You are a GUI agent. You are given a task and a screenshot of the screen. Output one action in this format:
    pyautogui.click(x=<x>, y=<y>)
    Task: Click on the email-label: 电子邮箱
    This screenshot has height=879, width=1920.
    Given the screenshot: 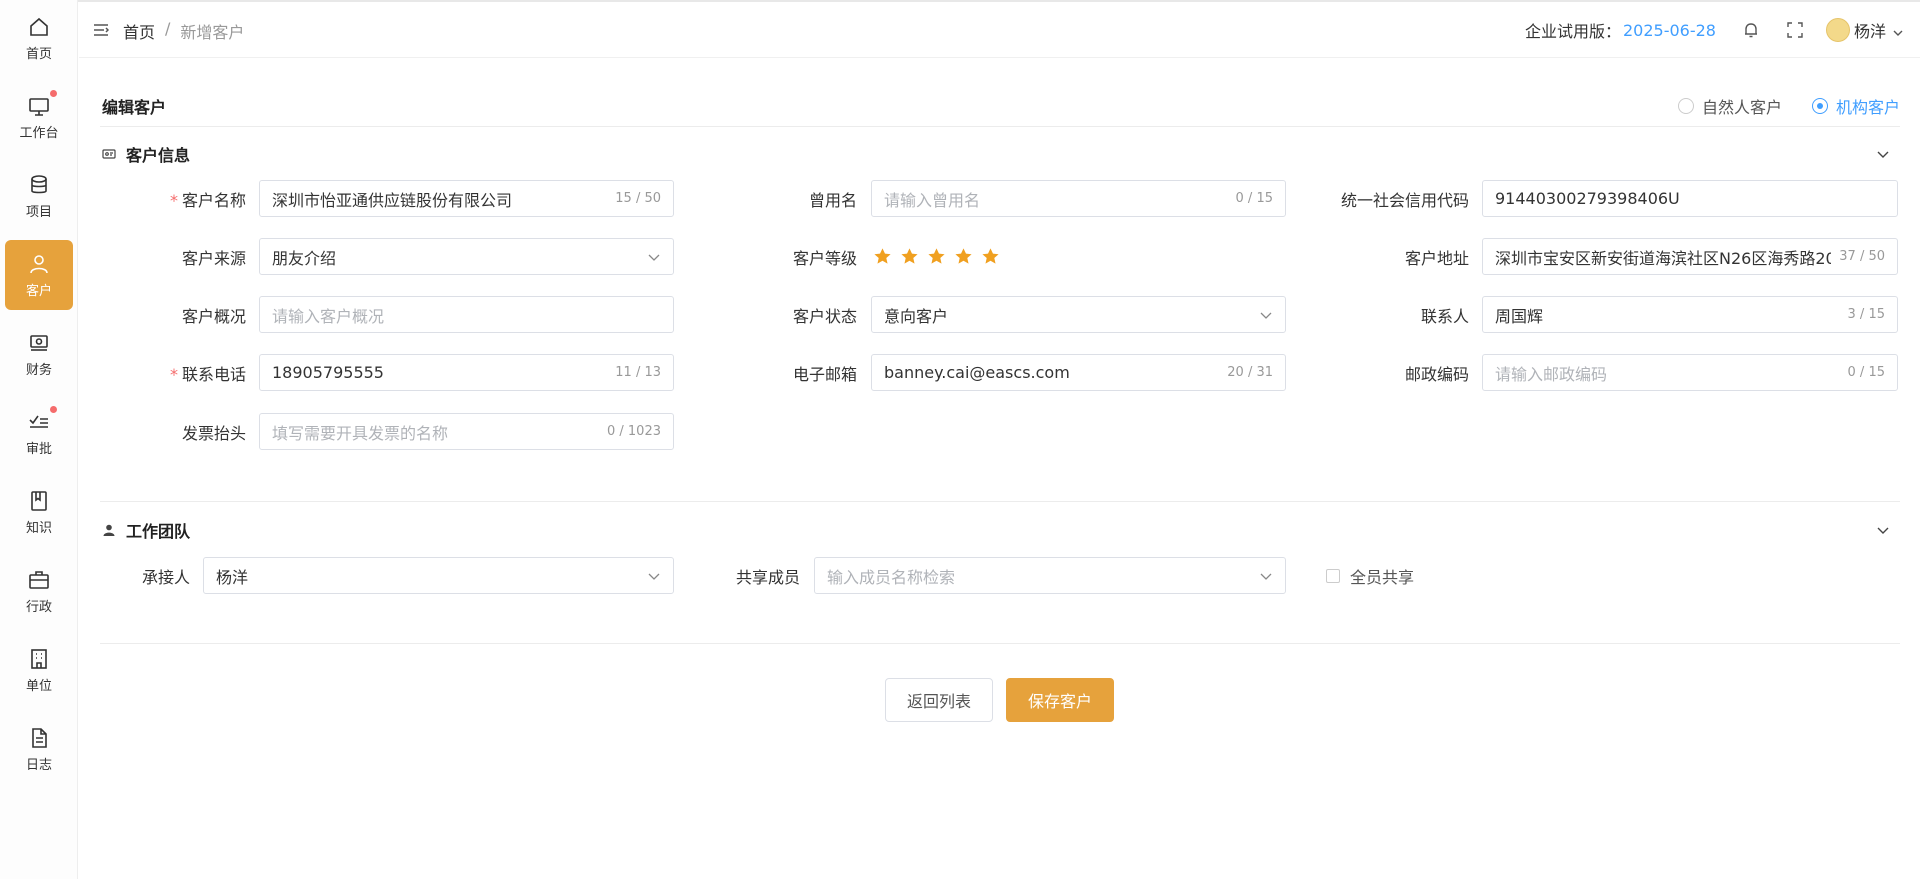 What is the action you would take?
    pyautogui.click(x=824, y=374)
    